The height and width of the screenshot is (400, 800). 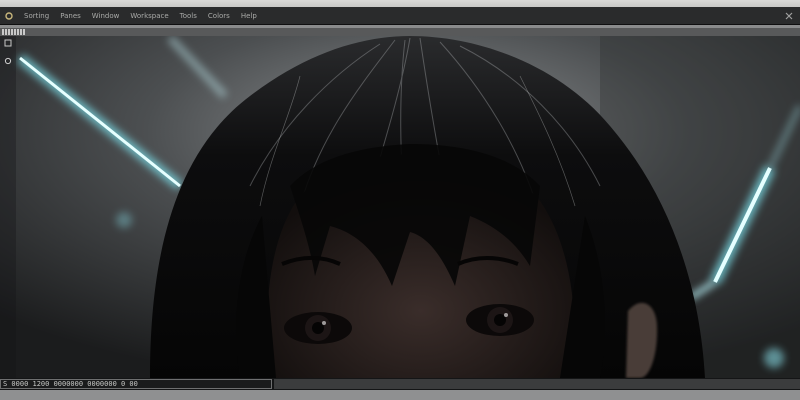 What do you see at coordinates (8, 207) in the screenshot?
I see `left-tool-rail` at bounding box center [8, 207].